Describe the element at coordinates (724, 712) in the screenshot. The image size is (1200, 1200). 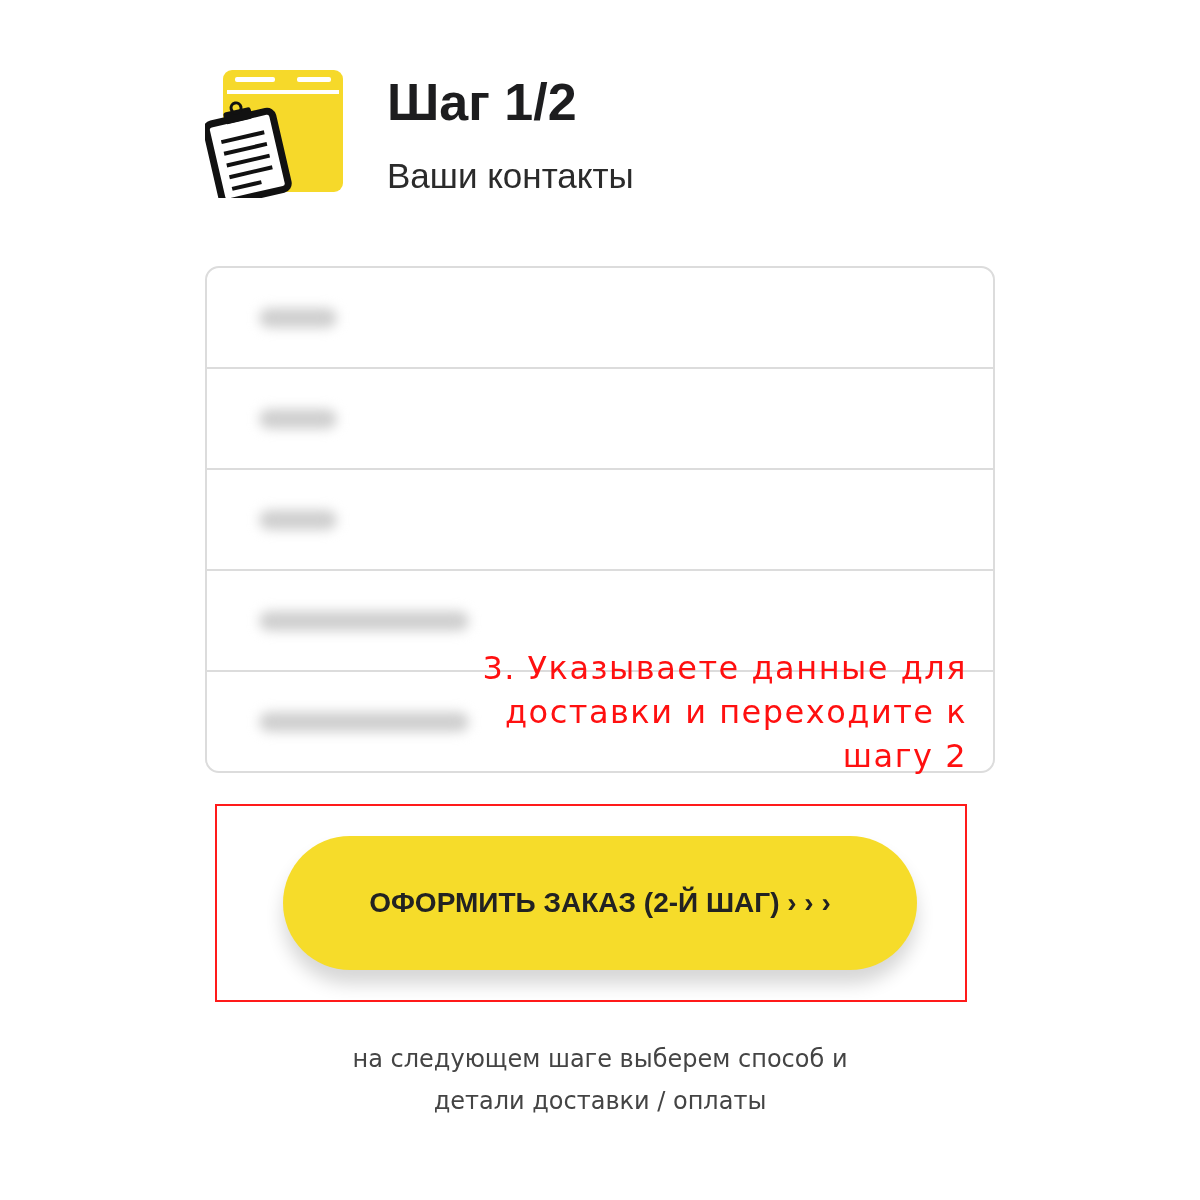
I see `annotation-text: 3. Указываете данные для доставки и переходите к шагу 2` at that location.